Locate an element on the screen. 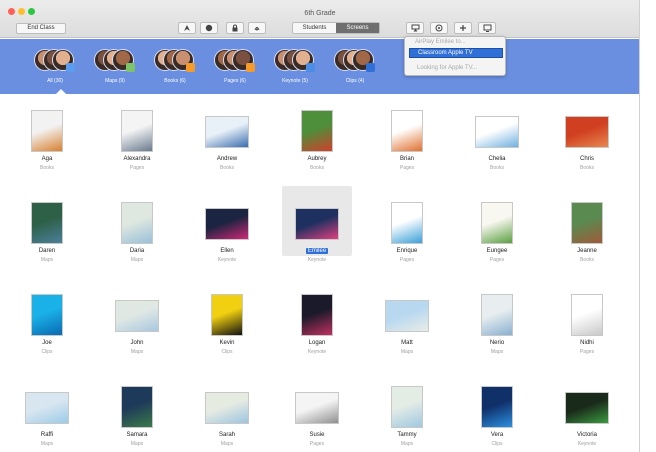  airplay-option-classroom-apple-tv: Classroom Apple TV is located at coordinates (456, 53).